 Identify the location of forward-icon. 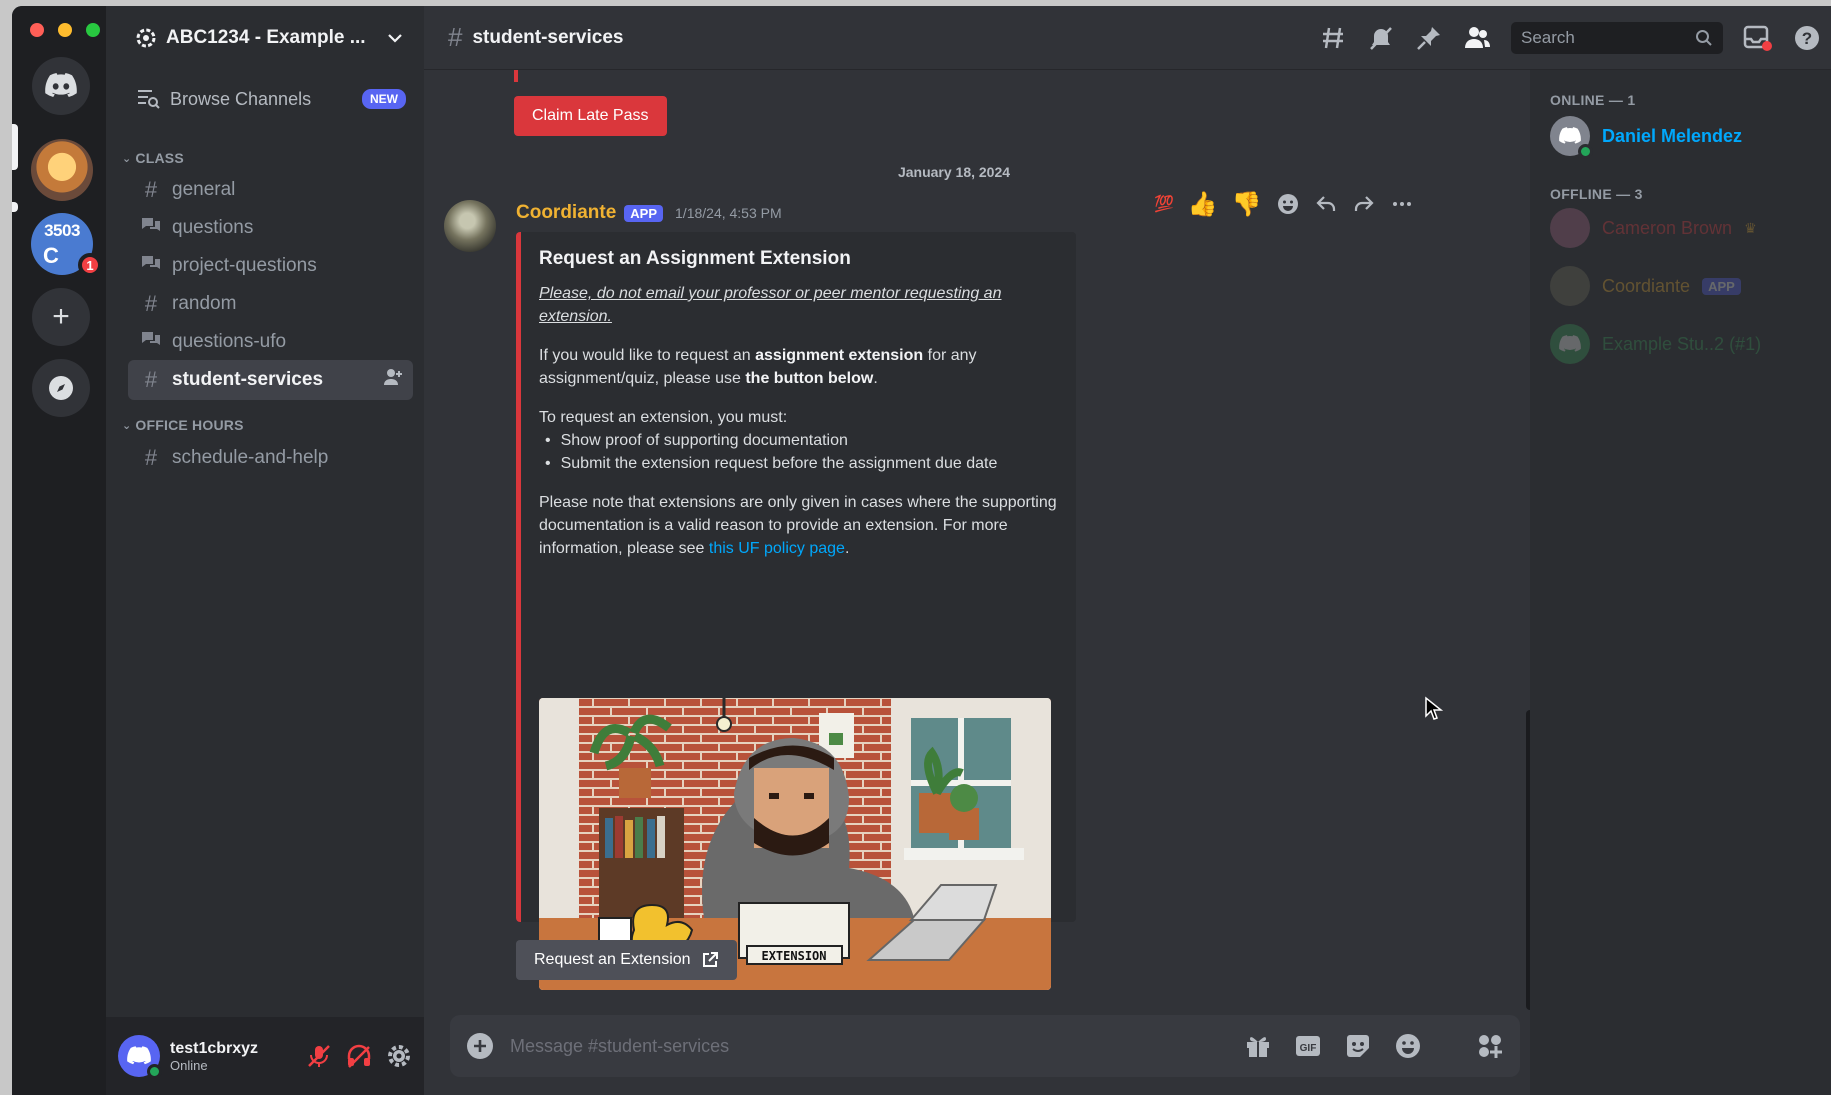
(1364, 204).